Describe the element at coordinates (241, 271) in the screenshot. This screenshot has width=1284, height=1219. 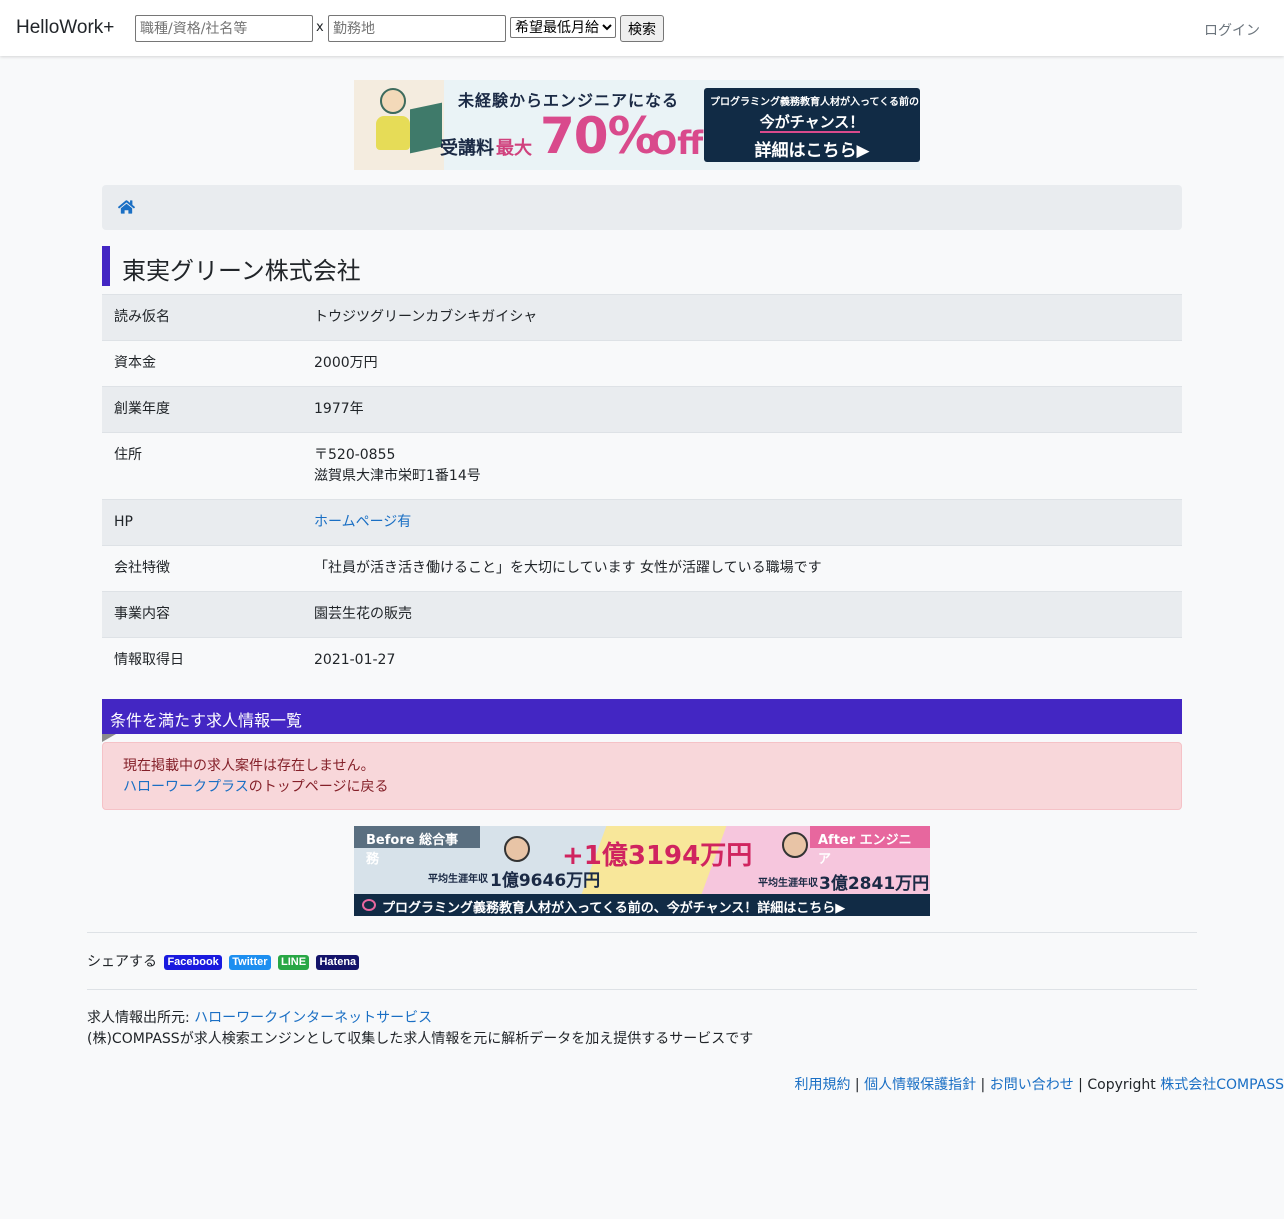
I see `company-name: 東実グリーン株式会社` at that location.